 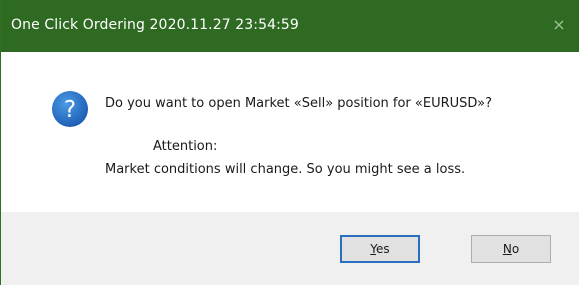 I want to click on yes-label: es, so click(x=383, y=249).